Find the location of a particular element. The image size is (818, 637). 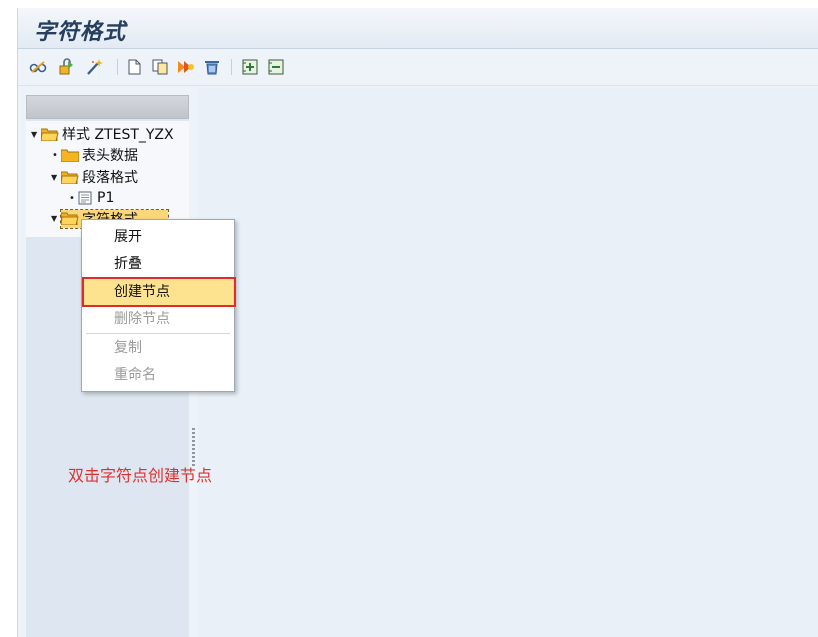

menu-item-expand: 展开 is located at coordinates (158, 237).